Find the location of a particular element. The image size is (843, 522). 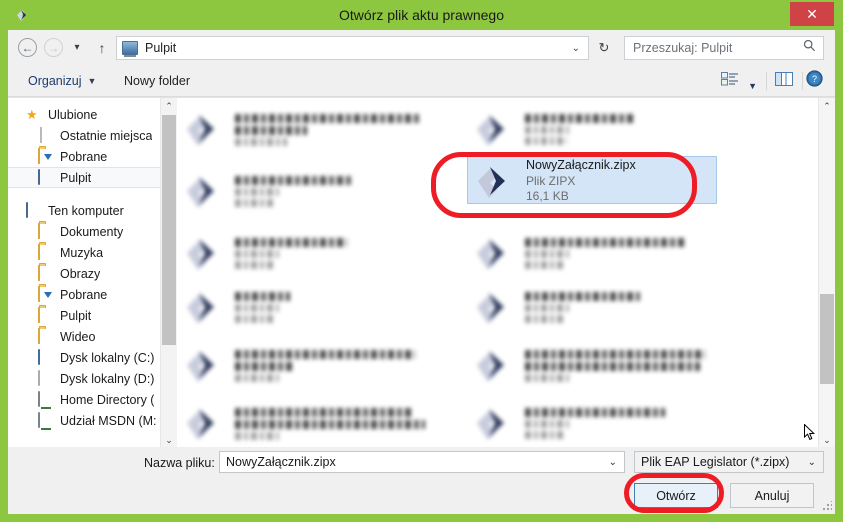

filename-value: NowyZałącznik.zipx is located at coordinates (281, 462).